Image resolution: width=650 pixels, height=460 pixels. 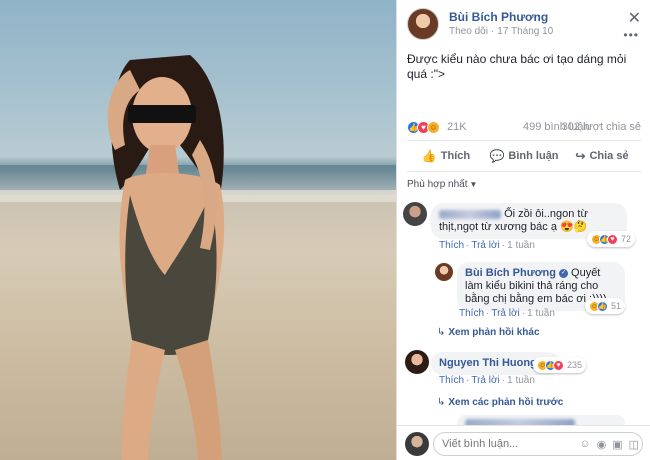 I want to click on share-button: ↪ Chia sẻ, so click(x=602, y=156).